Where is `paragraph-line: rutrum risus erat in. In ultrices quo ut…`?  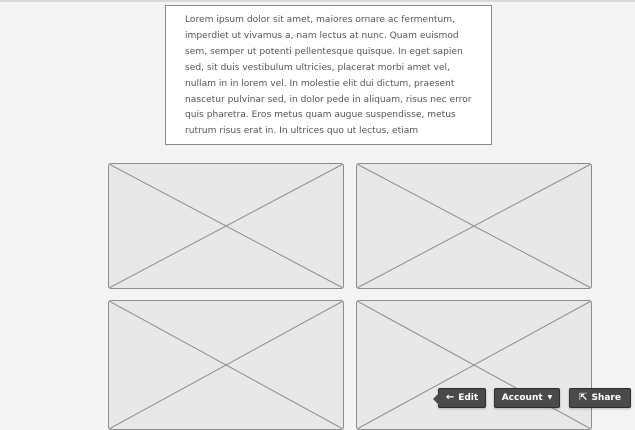 paragraph-line: rutrum risus erat in. In ultrices quo ut… is located at coordinates (302, 131).